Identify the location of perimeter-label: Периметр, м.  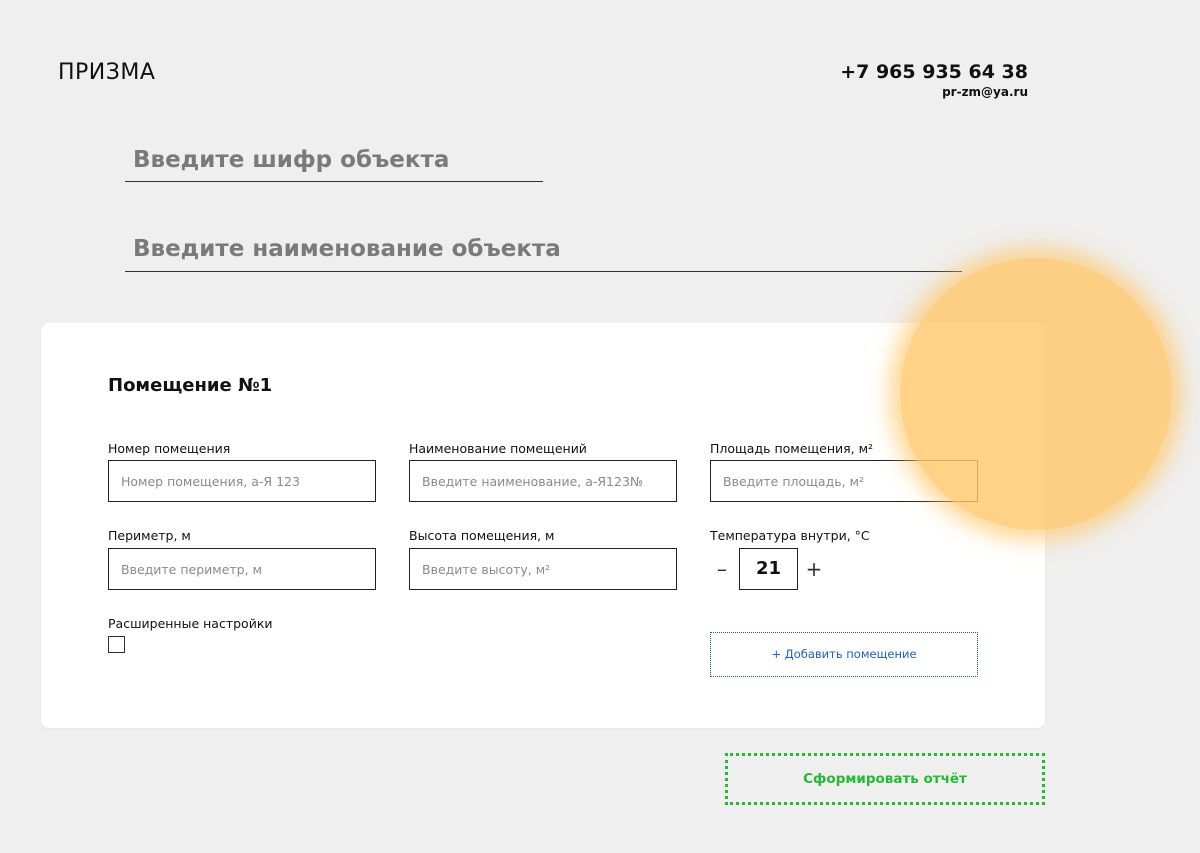
(149, 535).